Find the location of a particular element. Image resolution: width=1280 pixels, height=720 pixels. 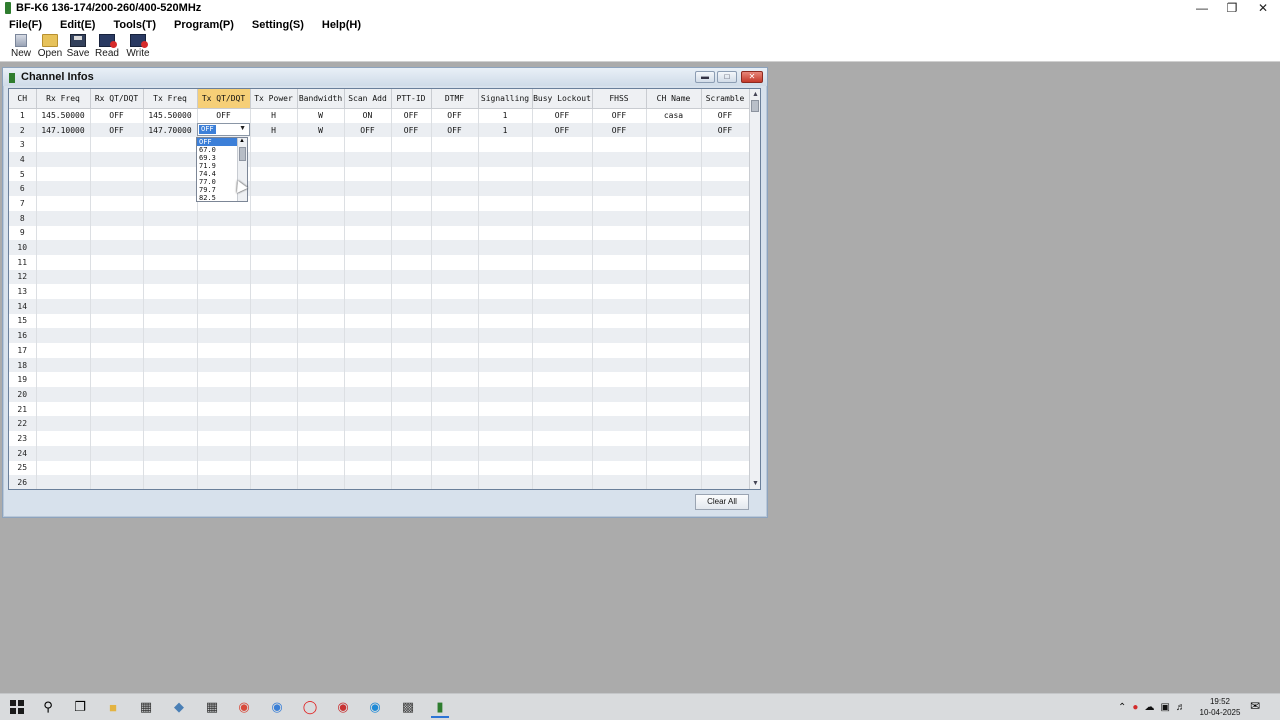

scroll-up-icon: ▲ is located at coordinates (755, 94).